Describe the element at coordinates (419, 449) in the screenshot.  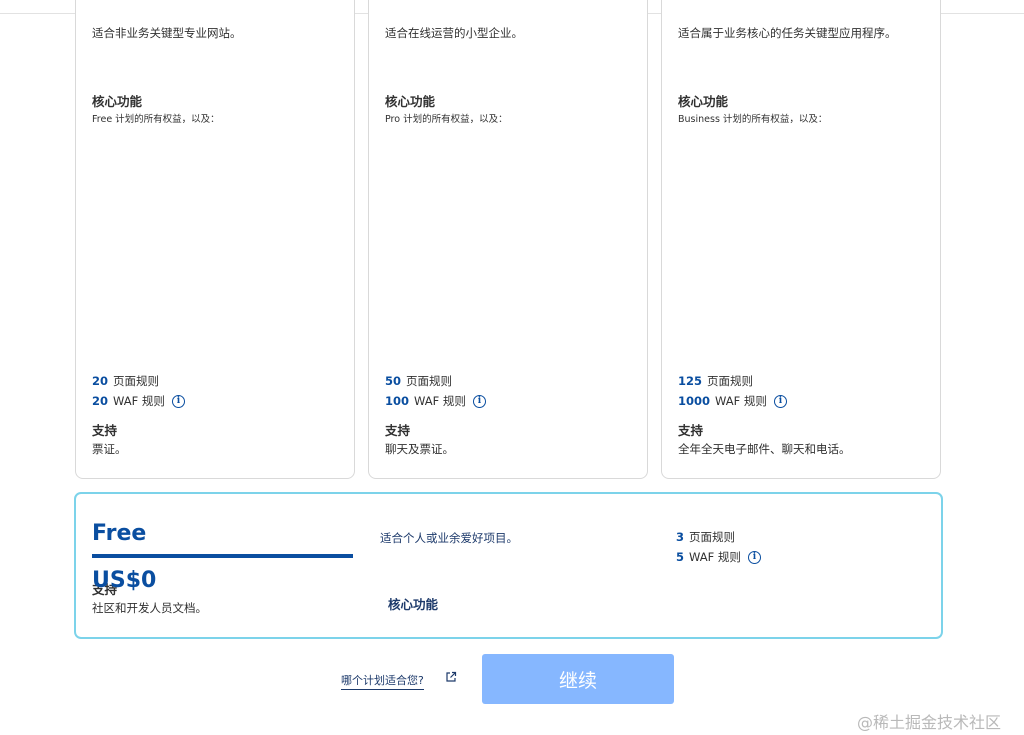
I see `support-text: 聊天及票证。` at that location.